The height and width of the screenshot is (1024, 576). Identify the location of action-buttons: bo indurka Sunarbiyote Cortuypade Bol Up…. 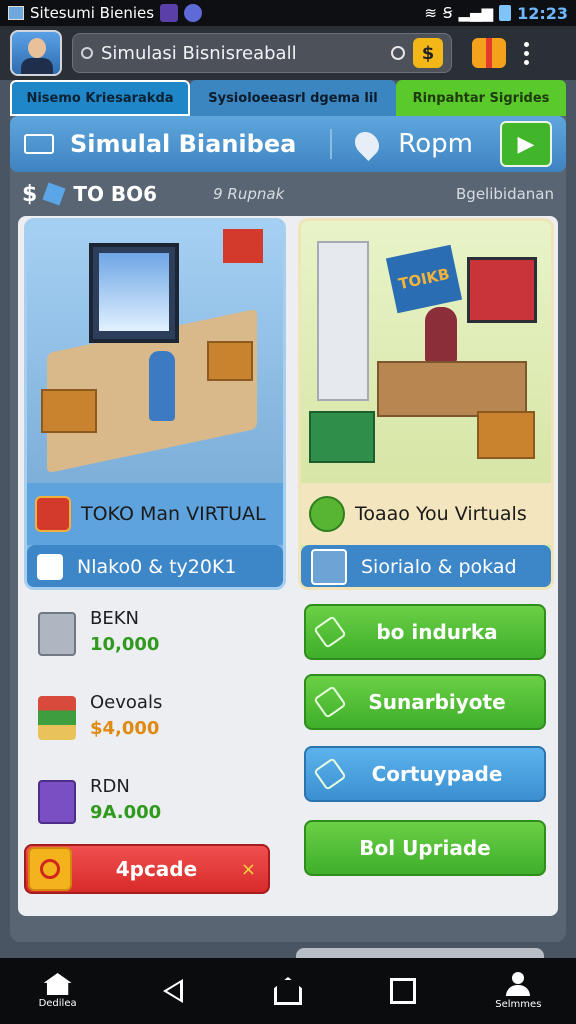
(425, 754).